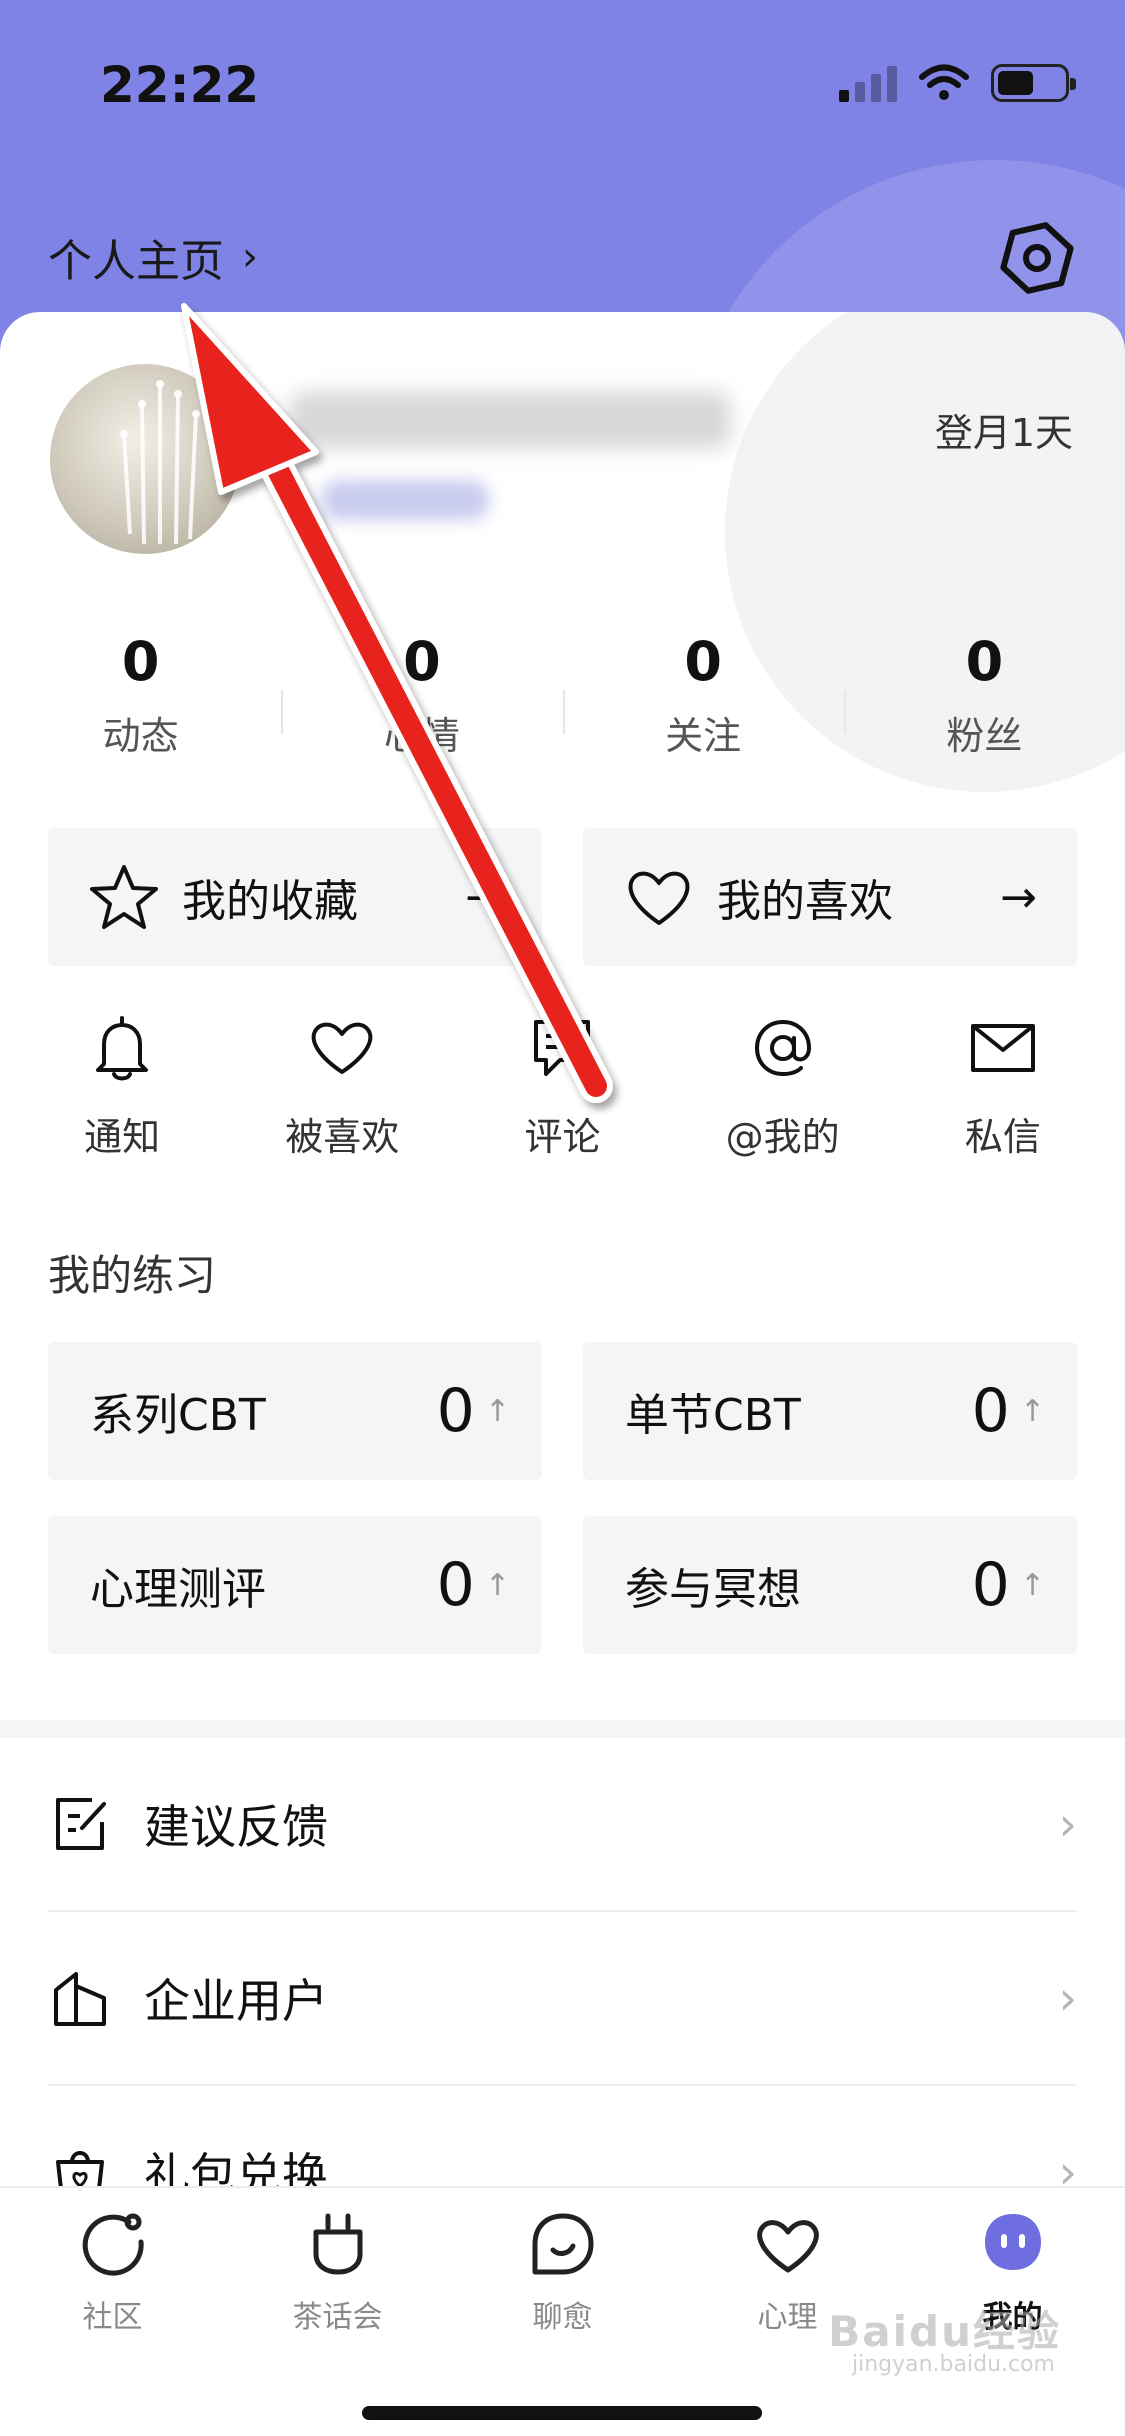 The width and height of the screenshot is (1125, 2436). Describe the element at coordinates (659, 898) in the screenshot. I see `heart-icon` at that location.